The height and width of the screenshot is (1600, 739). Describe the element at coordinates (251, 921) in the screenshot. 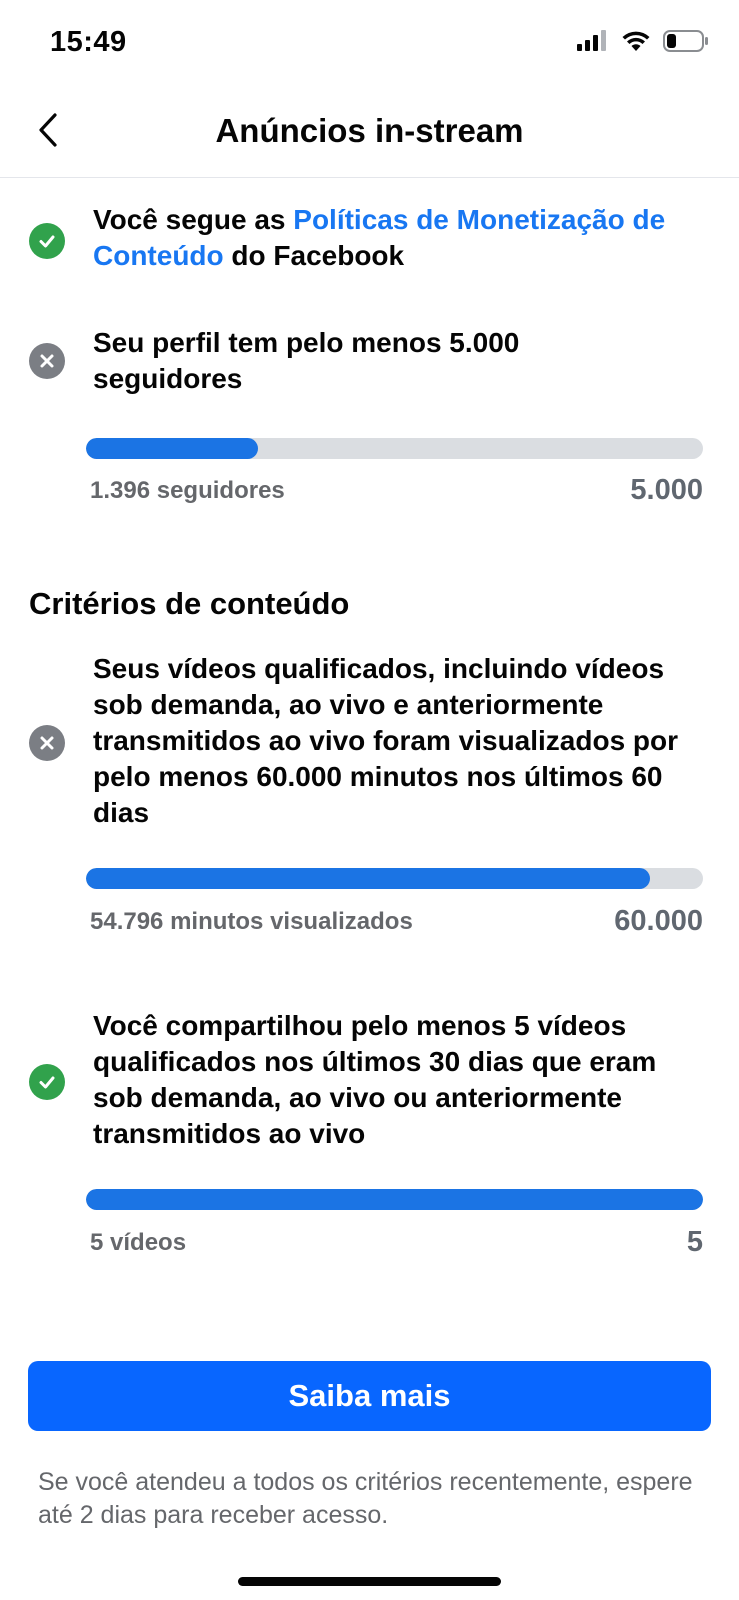

I see `progress-current-label: 54.796 minutos visualizados` at that location.